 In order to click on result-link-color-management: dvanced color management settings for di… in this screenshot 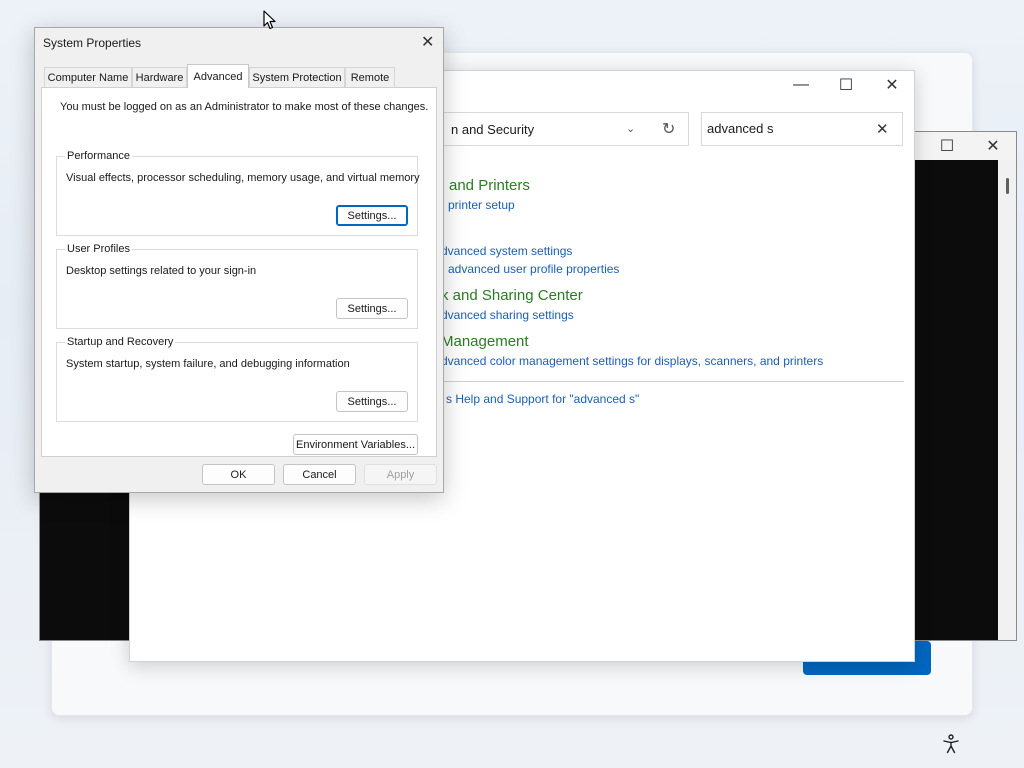, I will do `click(632, 361)`.